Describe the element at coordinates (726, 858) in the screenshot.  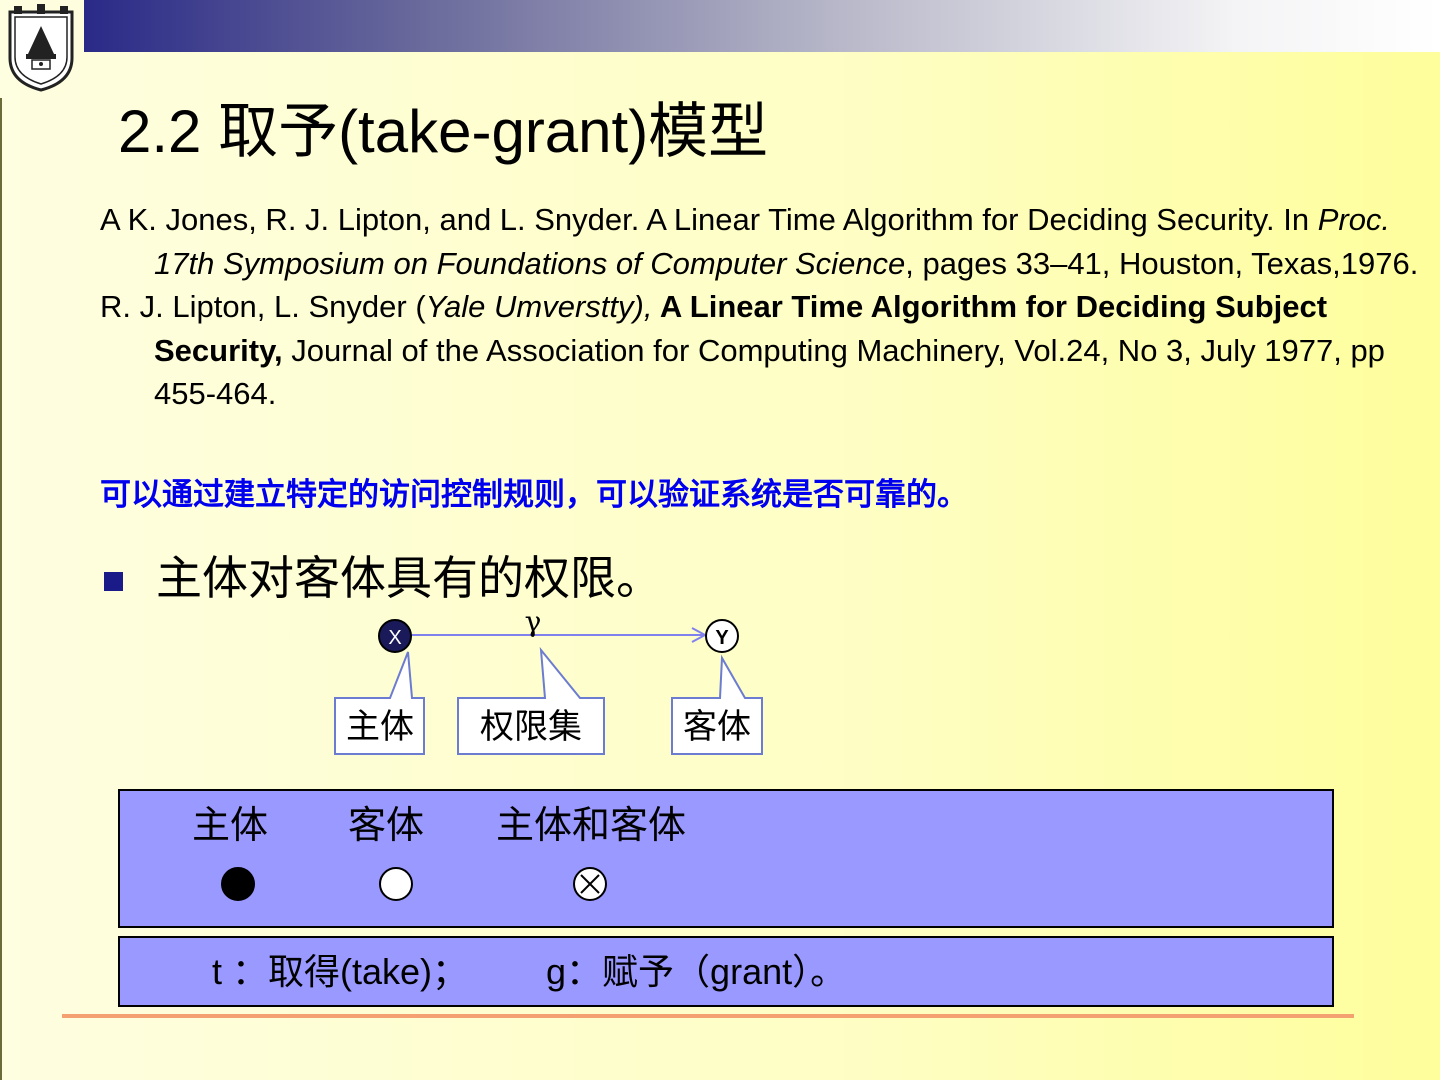
I see `node-legend-panel: 主体 客体 主体和客体` at that location.